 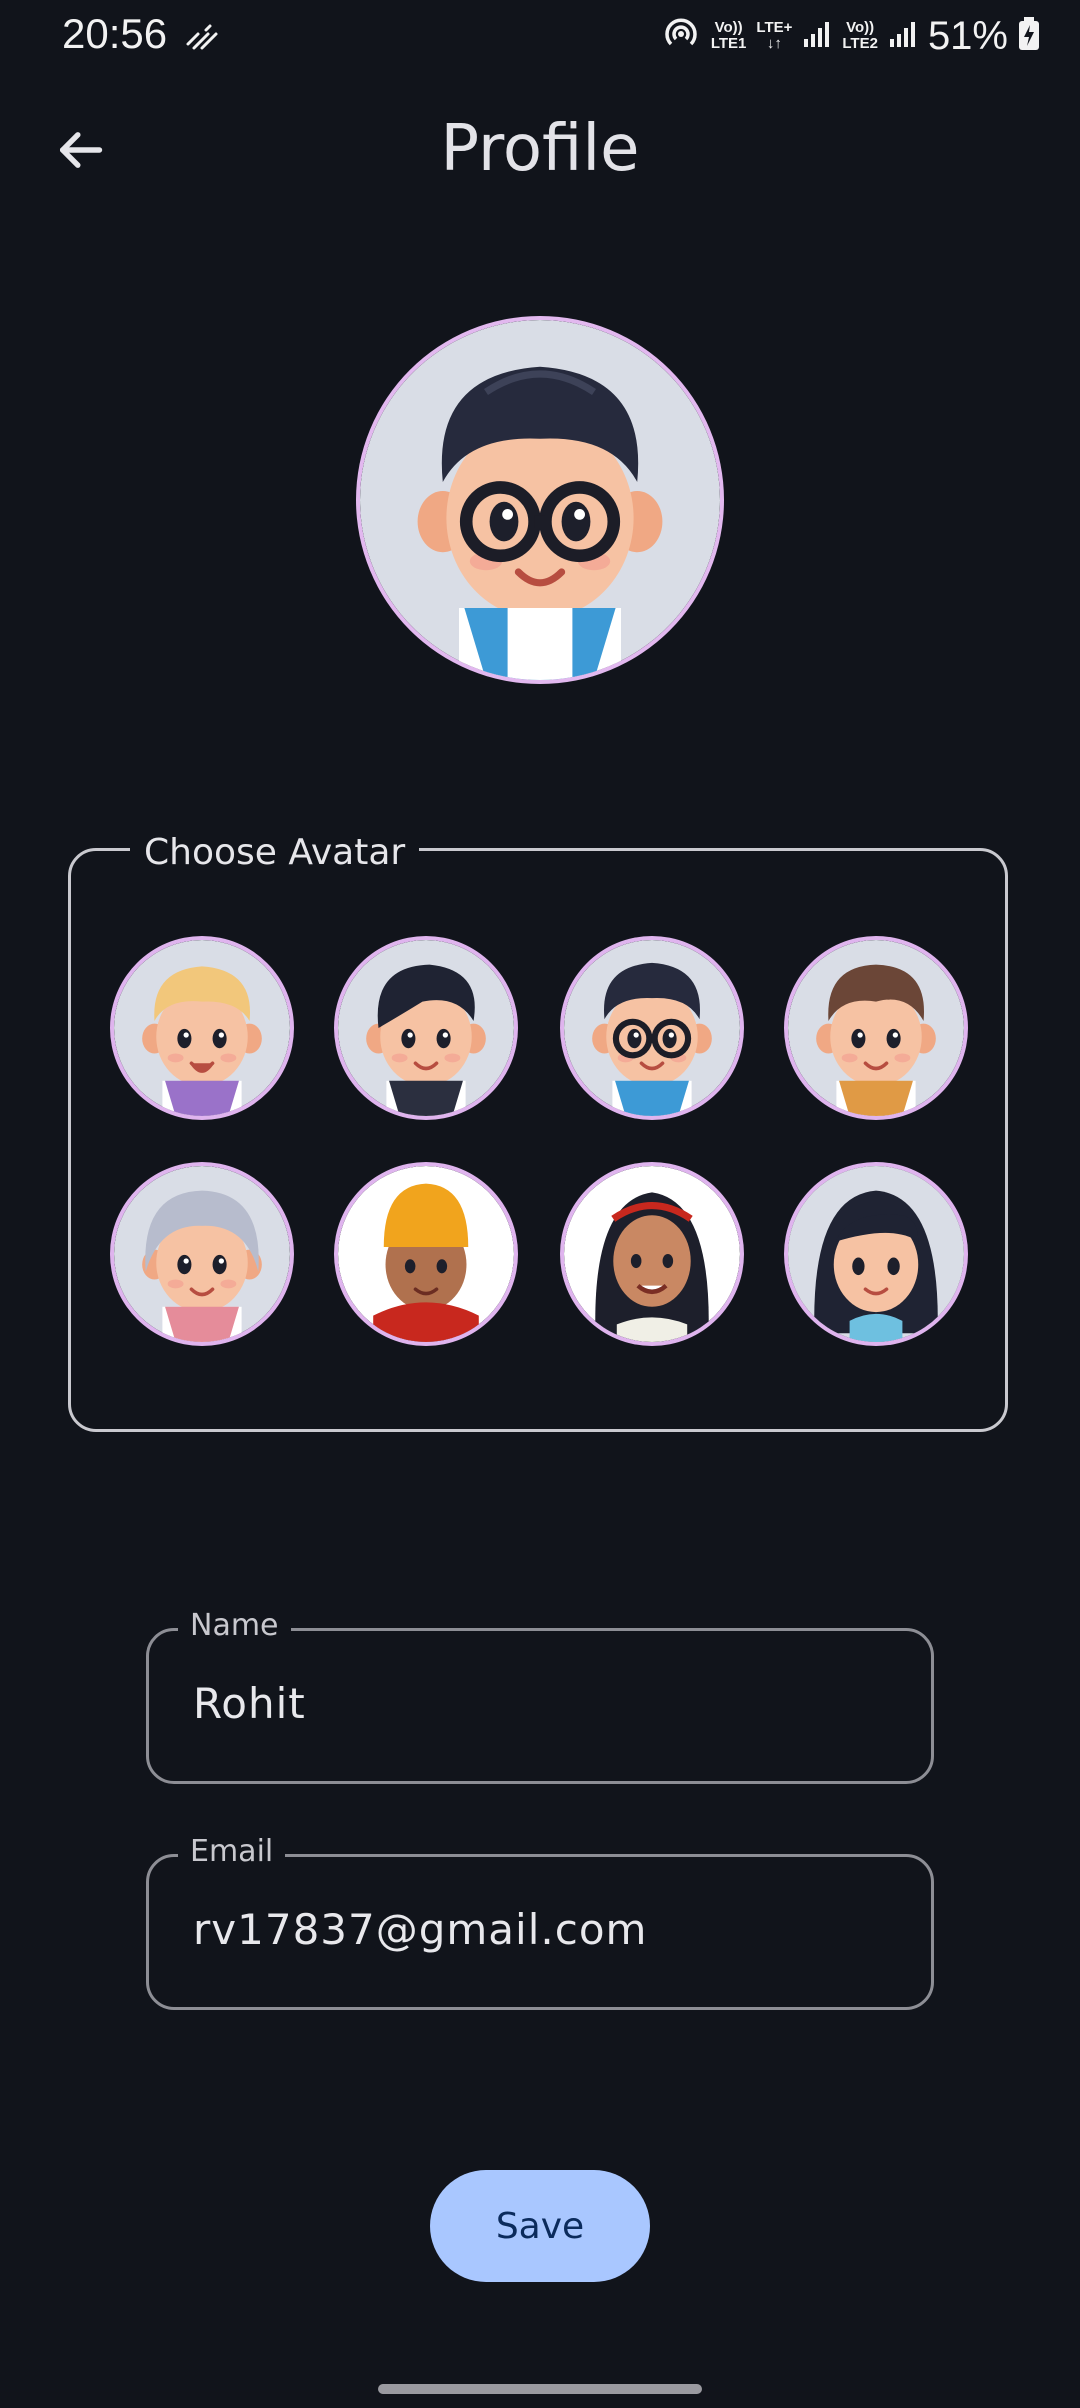 I want to click on network-type: LTE+ ↓↑, so click(x=774, y=36).